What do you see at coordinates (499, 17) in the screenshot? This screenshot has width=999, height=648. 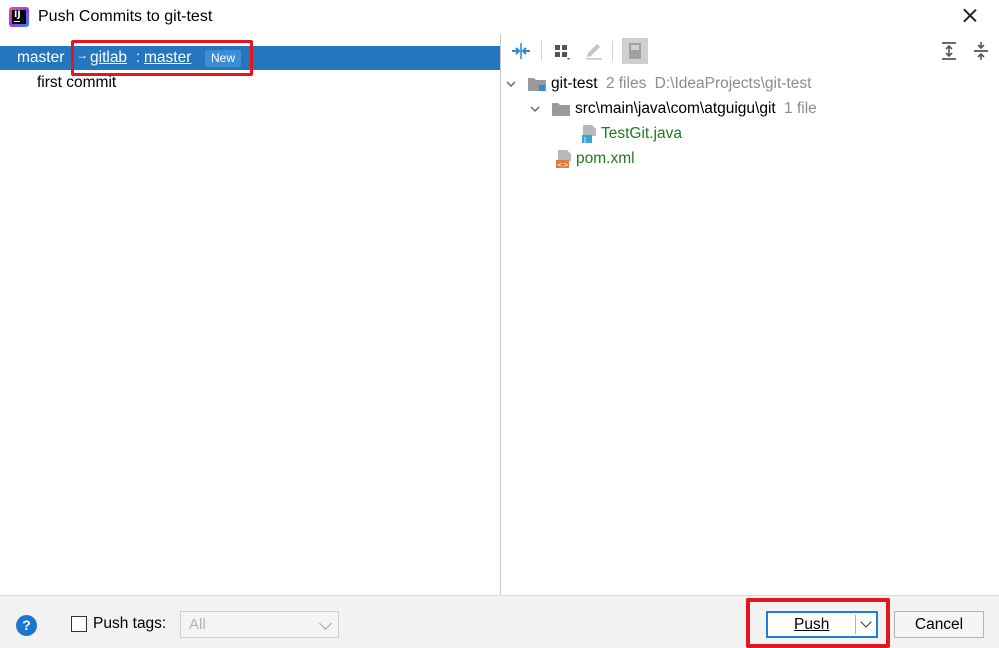 I see `title-bar: IJ Push Commits to git-test` at bounding box center [499, 17].